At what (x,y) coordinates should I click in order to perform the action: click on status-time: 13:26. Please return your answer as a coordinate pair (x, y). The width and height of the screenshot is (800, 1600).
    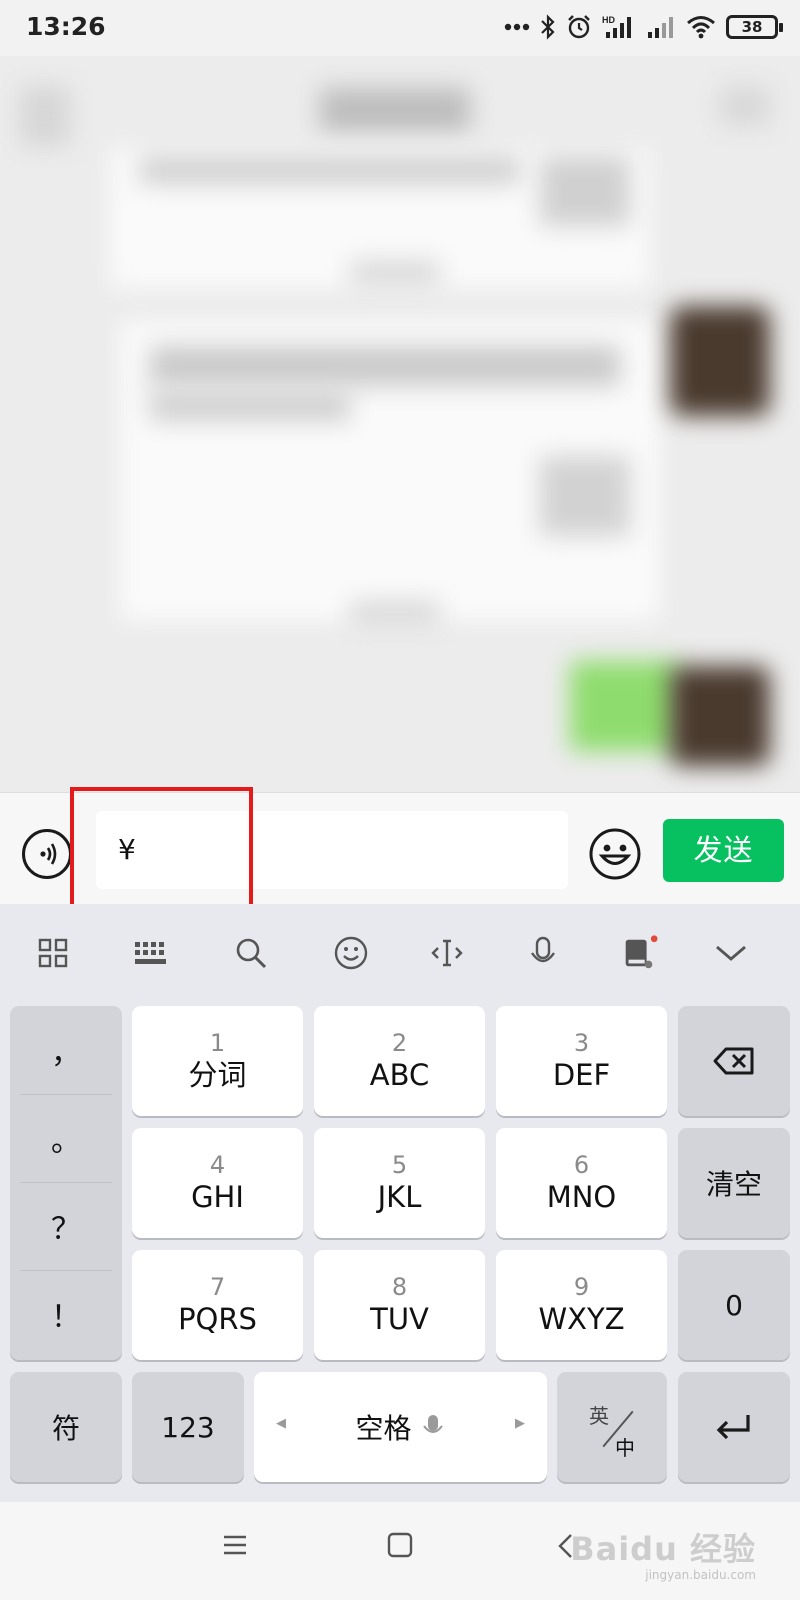
    Looking at the image, I should click on (66, 26).